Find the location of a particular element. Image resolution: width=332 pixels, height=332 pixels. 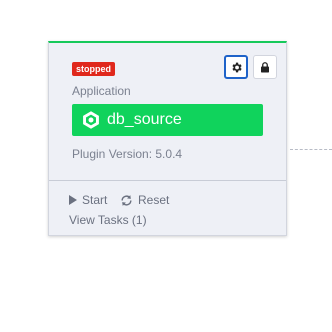

start-label: Start is located at coordinates (95, 200).